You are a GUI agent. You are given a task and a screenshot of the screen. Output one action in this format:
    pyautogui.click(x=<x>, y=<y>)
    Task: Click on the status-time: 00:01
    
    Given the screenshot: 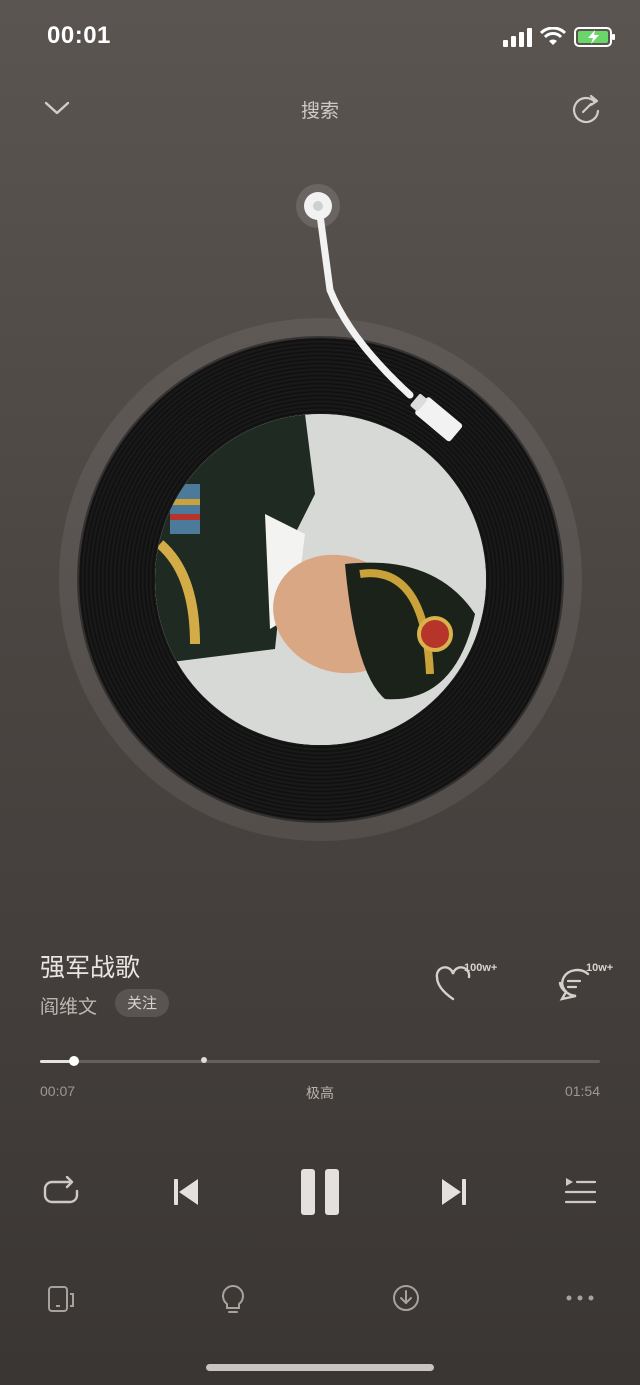 What is the action you would take?
    pyautogui.click(x=79, y=35)
    